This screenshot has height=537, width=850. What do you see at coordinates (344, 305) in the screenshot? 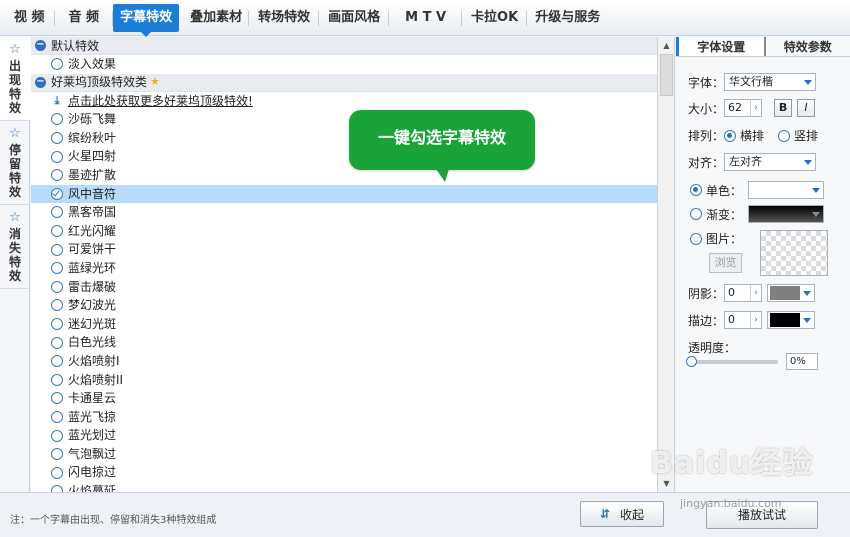
I see `effect-row: 梦幻波光` at bounding box center [344, 305].